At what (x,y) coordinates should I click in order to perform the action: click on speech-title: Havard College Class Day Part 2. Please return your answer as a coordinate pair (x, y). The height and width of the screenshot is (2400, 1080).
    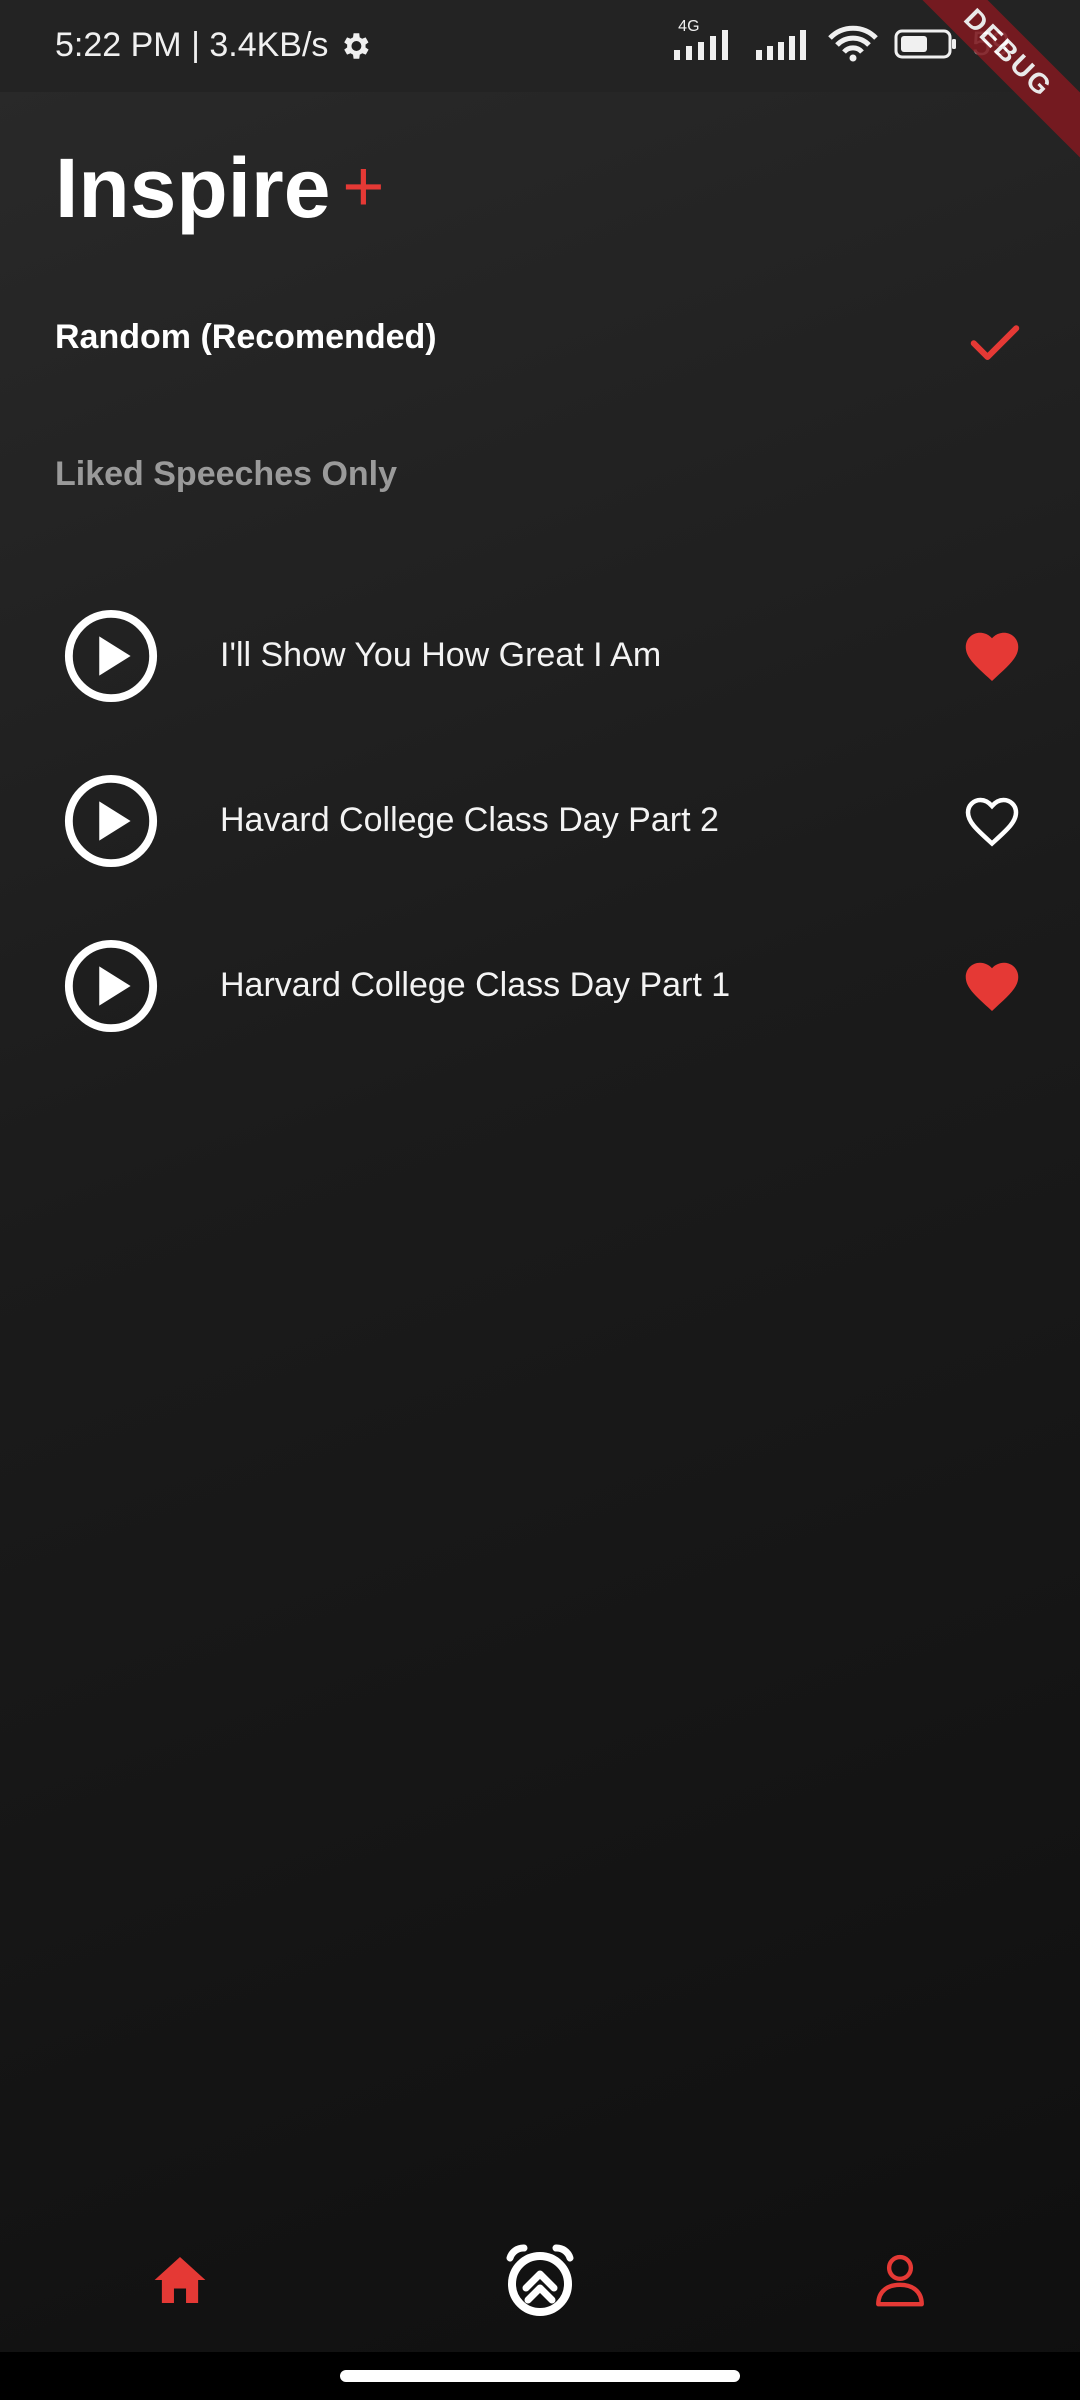
    Looking at the image, I should click on (469, 820).